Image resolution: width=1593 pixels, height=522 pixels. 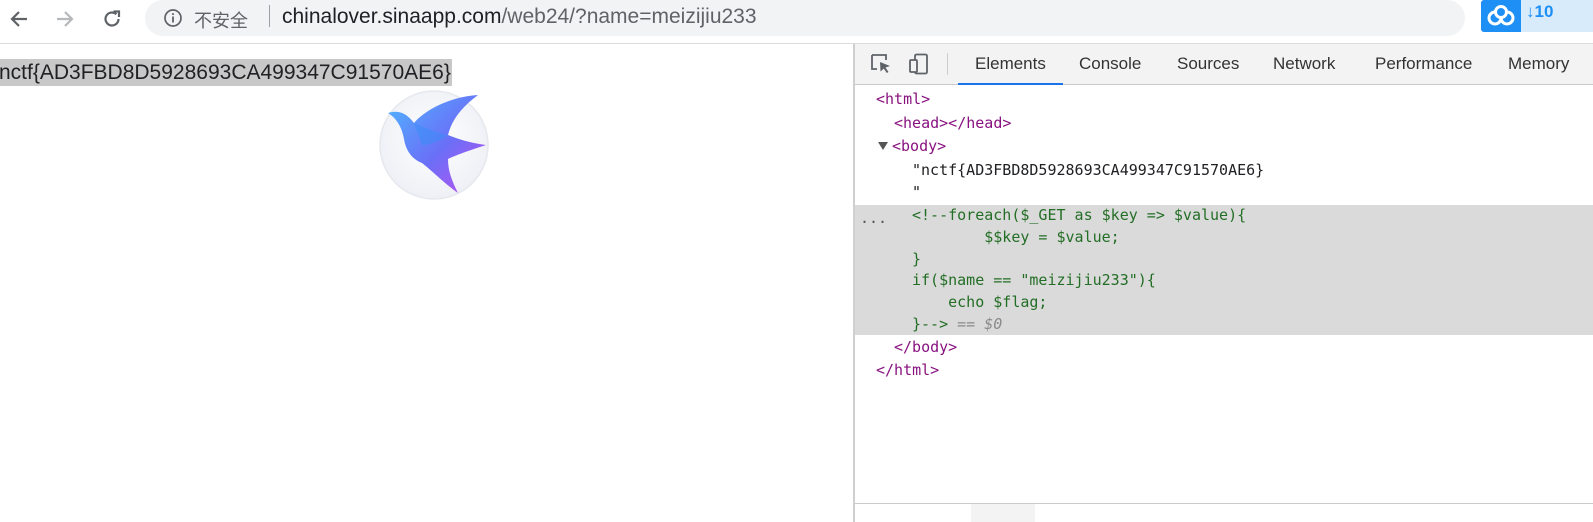 I want to click on text-node: "nctf{AD3FBD8D5928693CA499347C91570AE6}, so click(x=1088, y=170).